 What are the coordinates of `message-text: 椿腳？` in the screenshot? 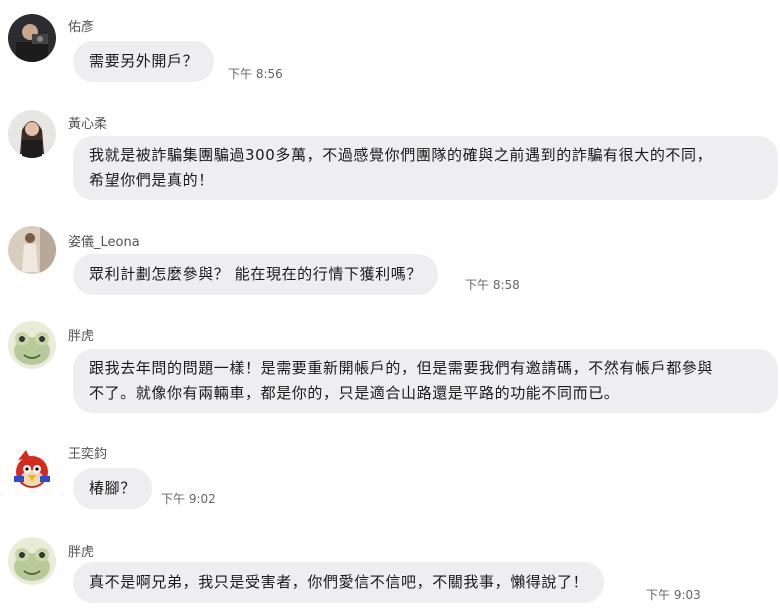 It's located at (112, 488).